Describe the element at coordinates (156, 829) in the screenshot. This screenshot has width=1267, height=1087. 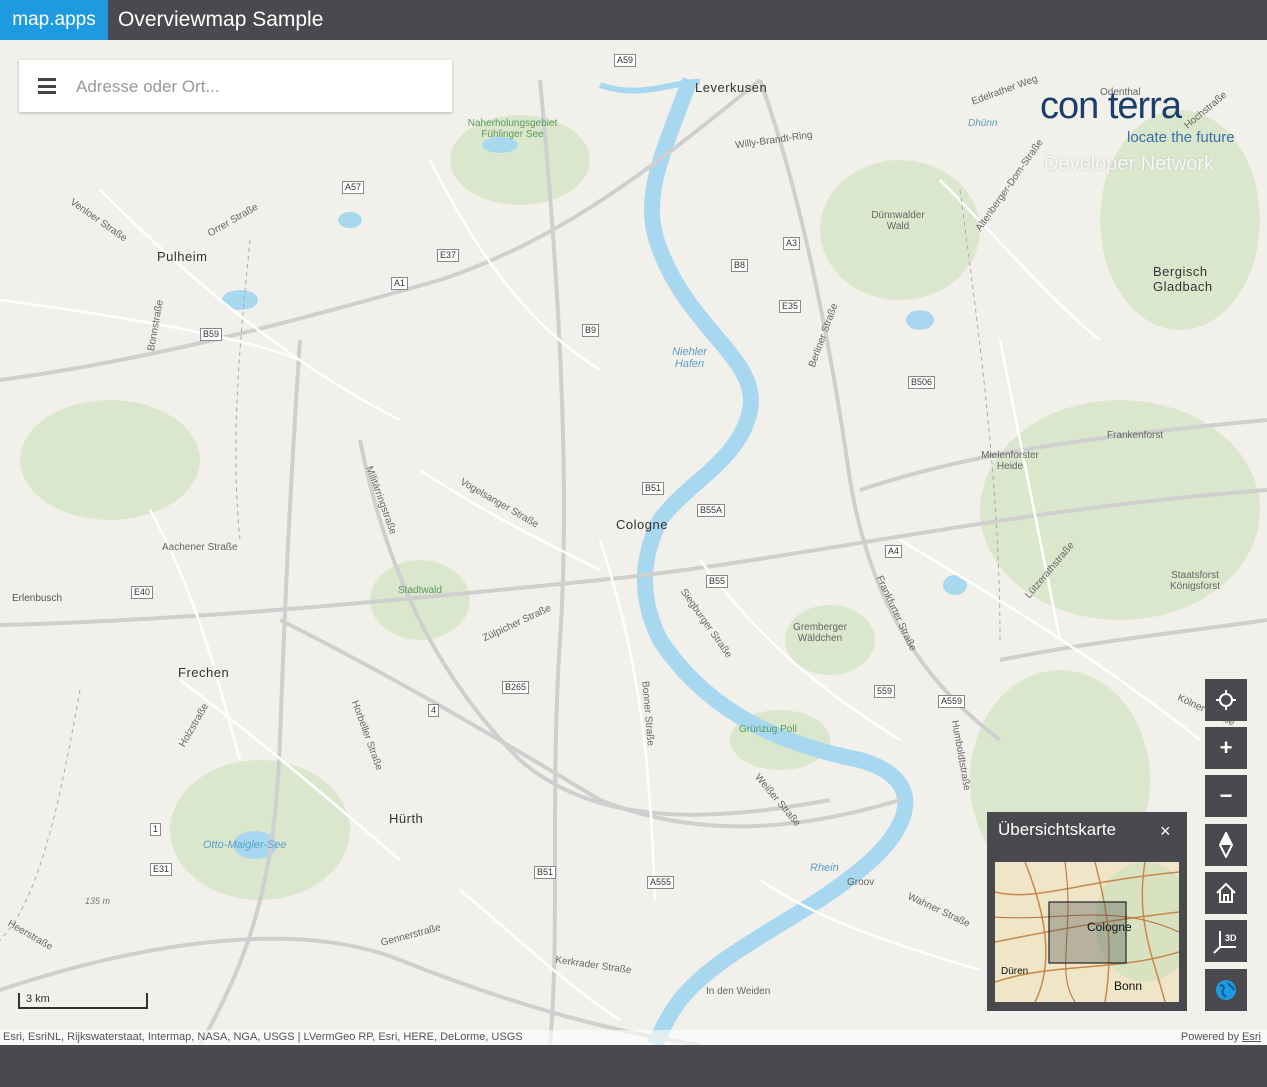
I see `road-shield: 1` at that location.